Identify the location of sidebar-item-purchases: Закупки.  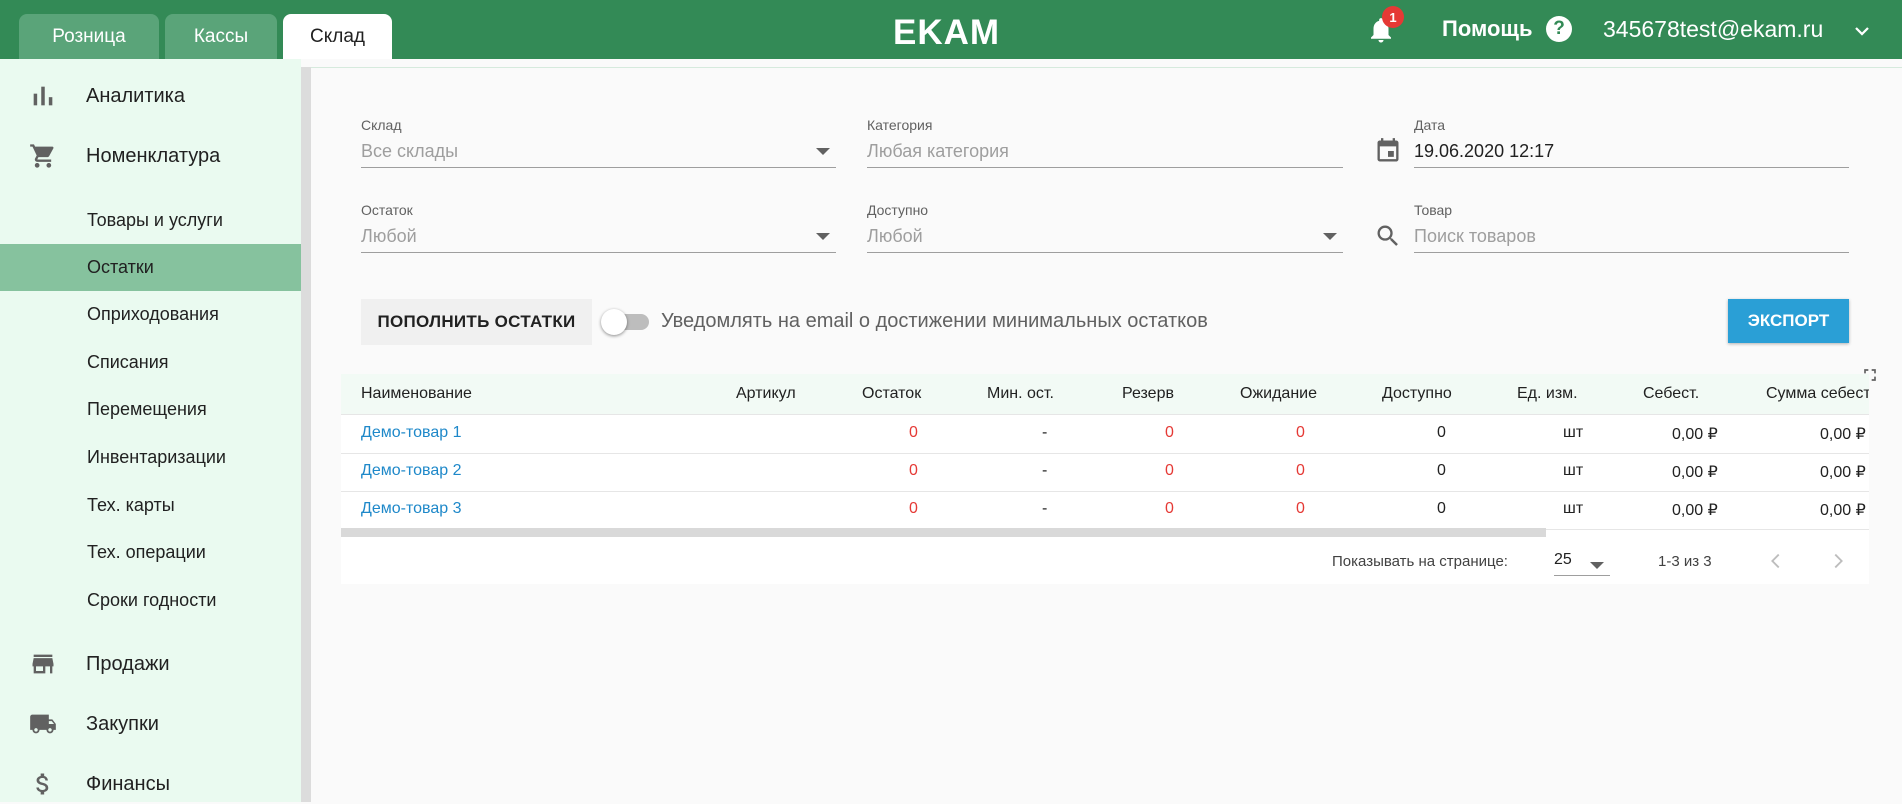
(150, 724).